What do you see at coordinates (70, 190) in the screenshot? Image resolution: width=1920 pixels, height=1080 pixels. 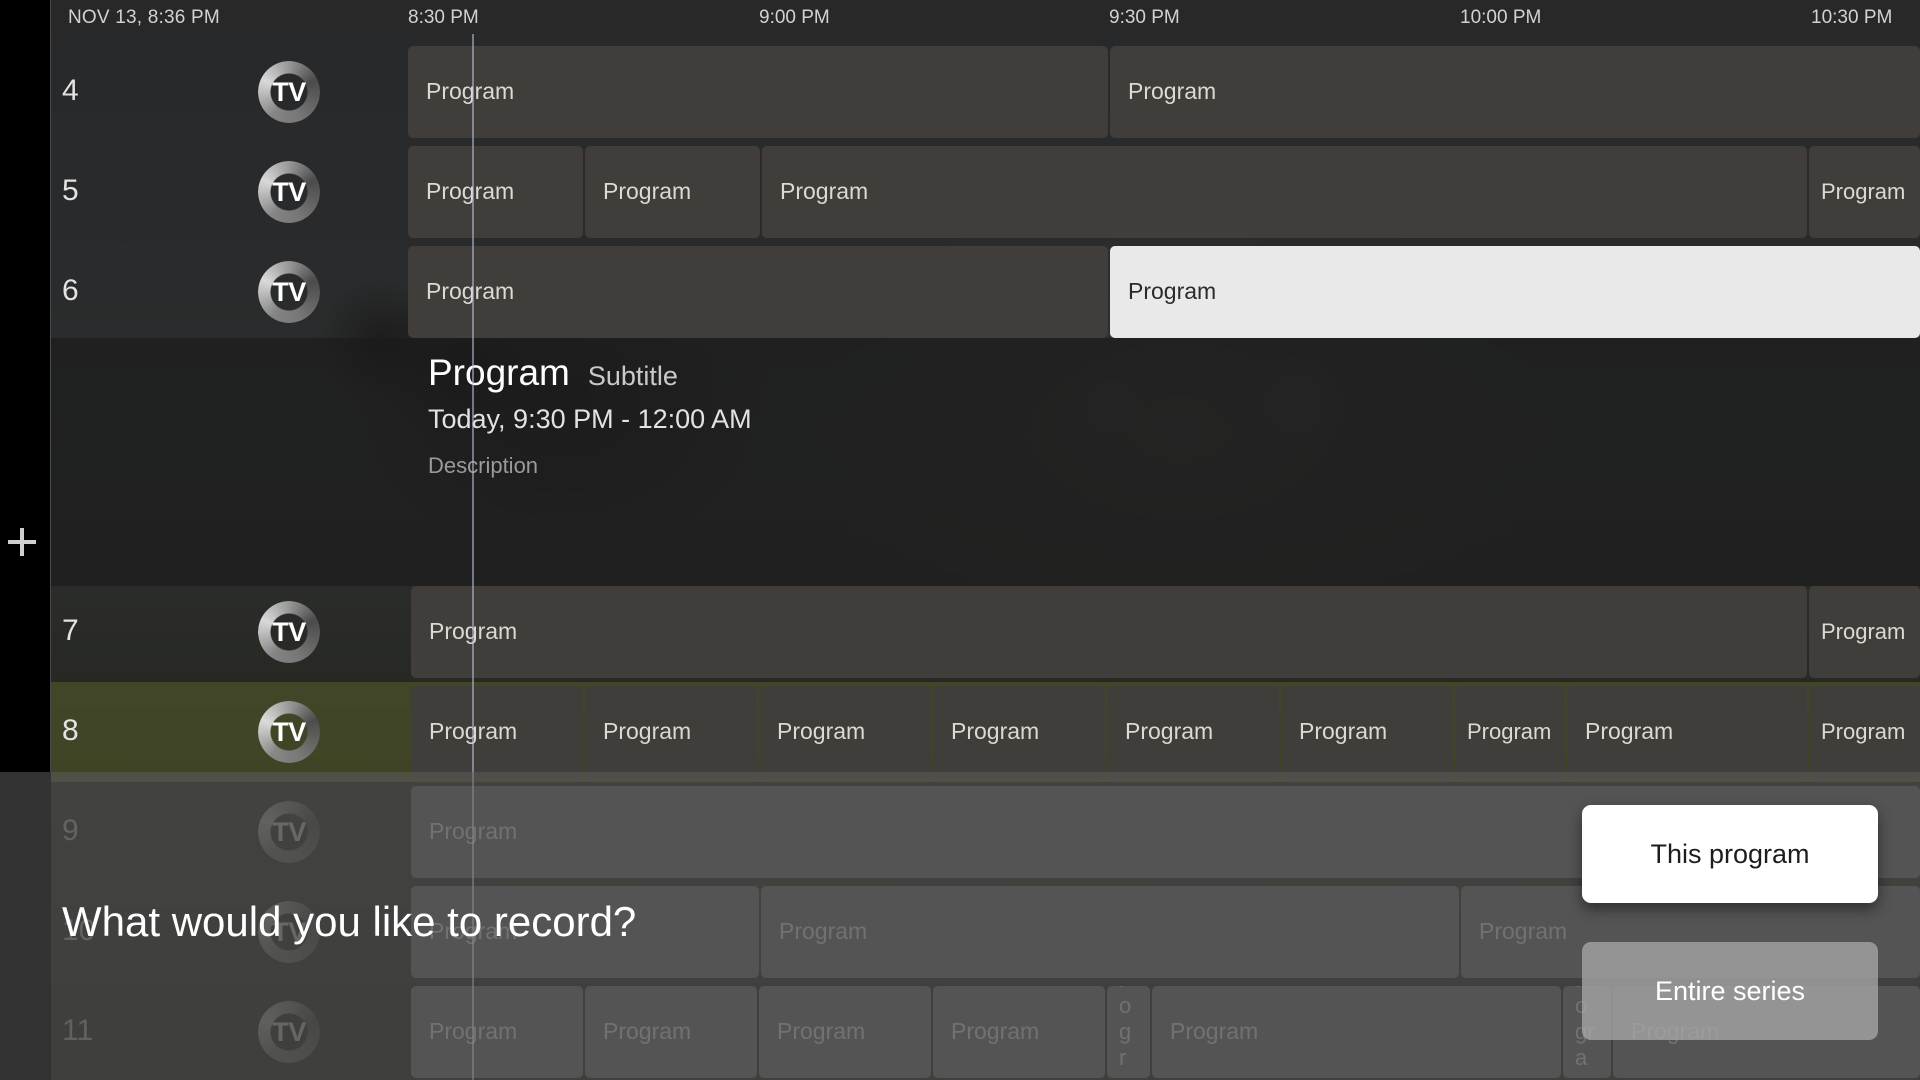 I see `channel-number: 5` at bounding box center [70, 190].